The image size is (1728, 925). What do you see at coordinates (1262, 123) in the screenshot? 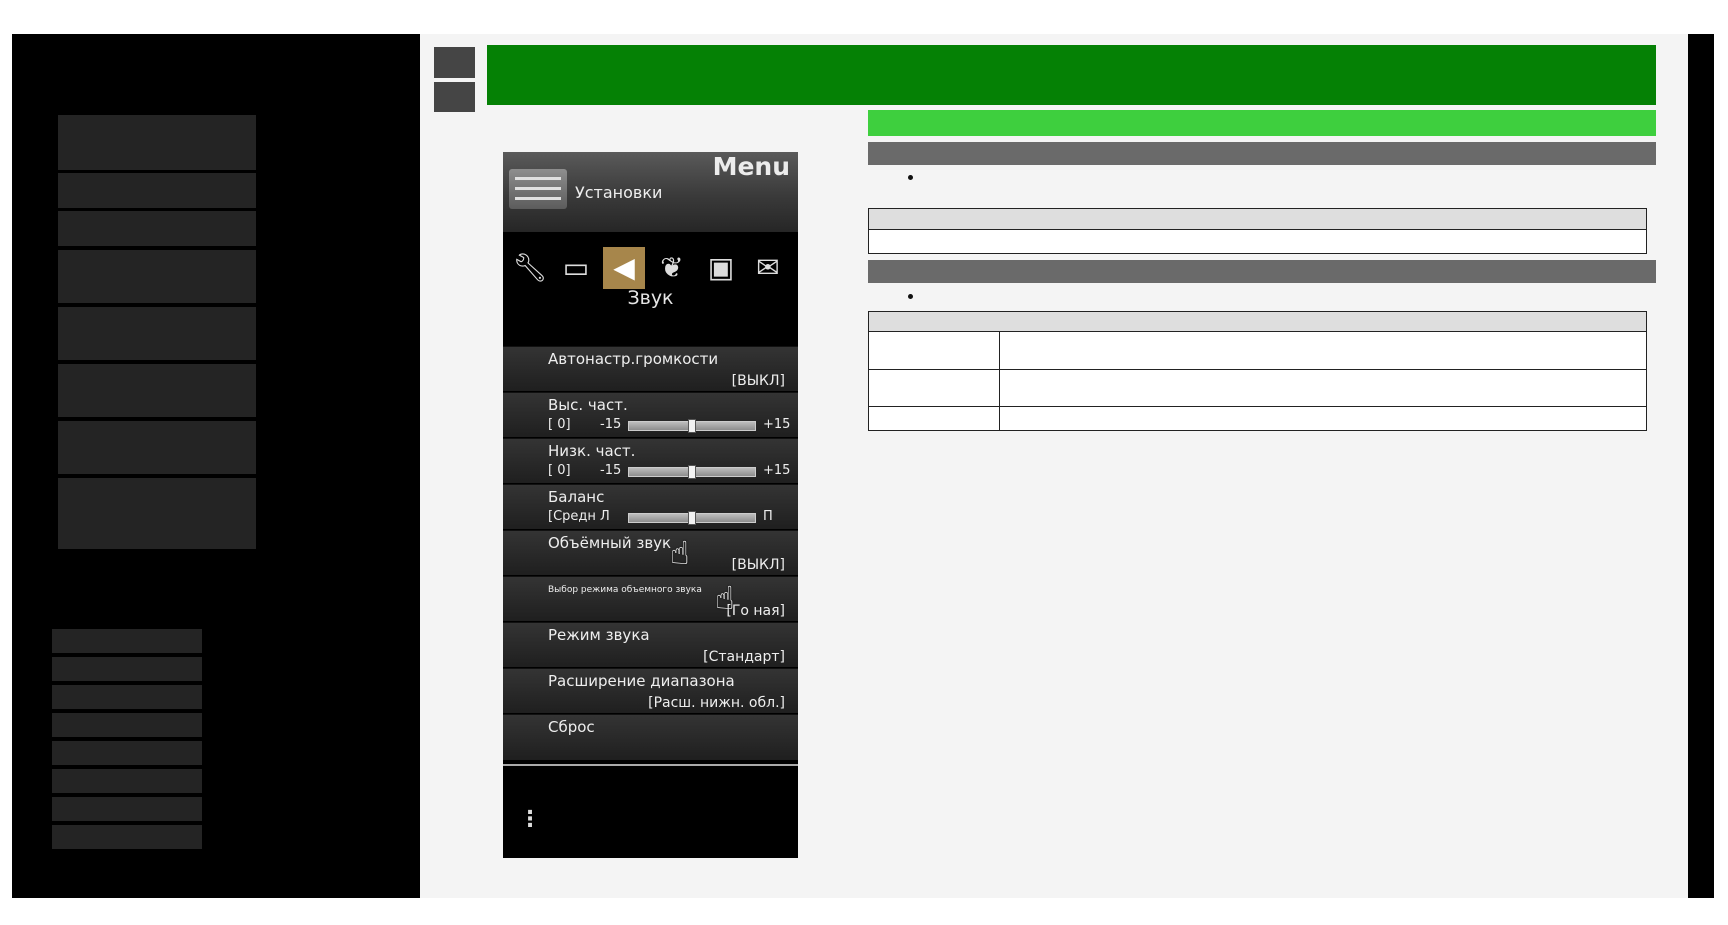
I see `subtitle-bar` at bounding box center [1262, 123].